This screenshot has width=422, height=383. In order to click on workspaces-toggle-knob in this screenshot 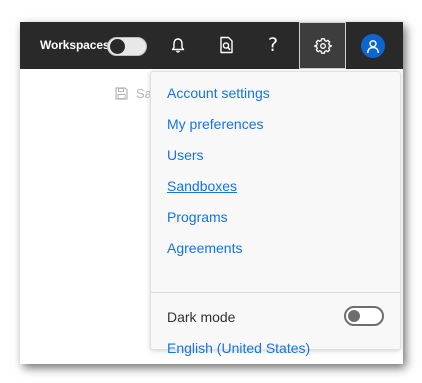, I will do `click(117, 46)`.